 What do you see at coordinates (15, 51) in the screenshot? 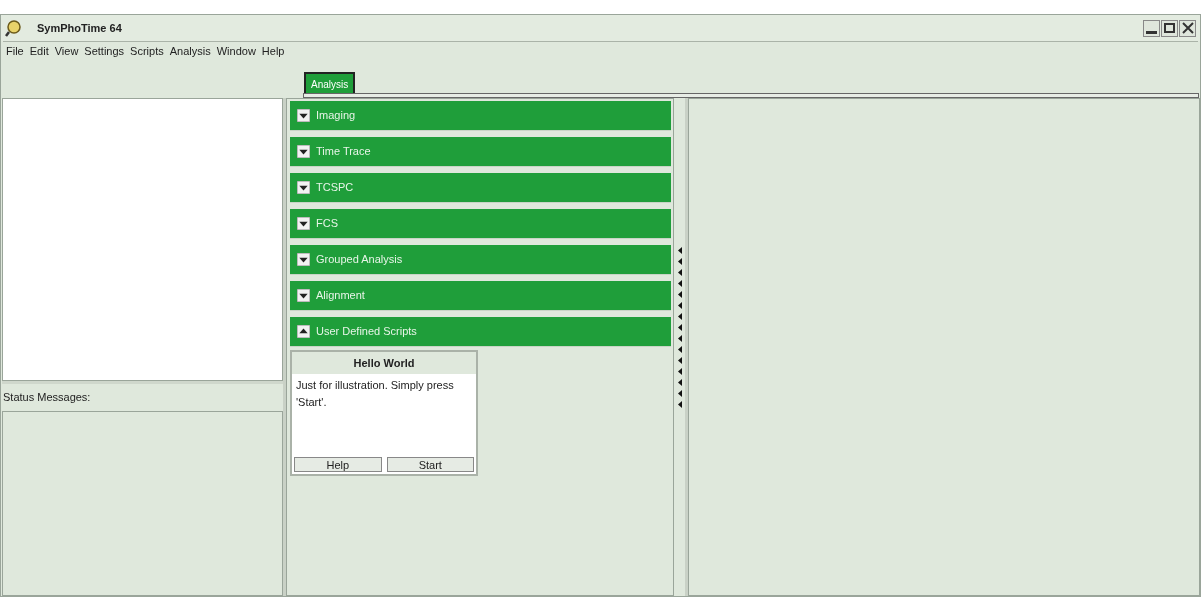
I see `menu-item: File` at bounding box center [15, 51].